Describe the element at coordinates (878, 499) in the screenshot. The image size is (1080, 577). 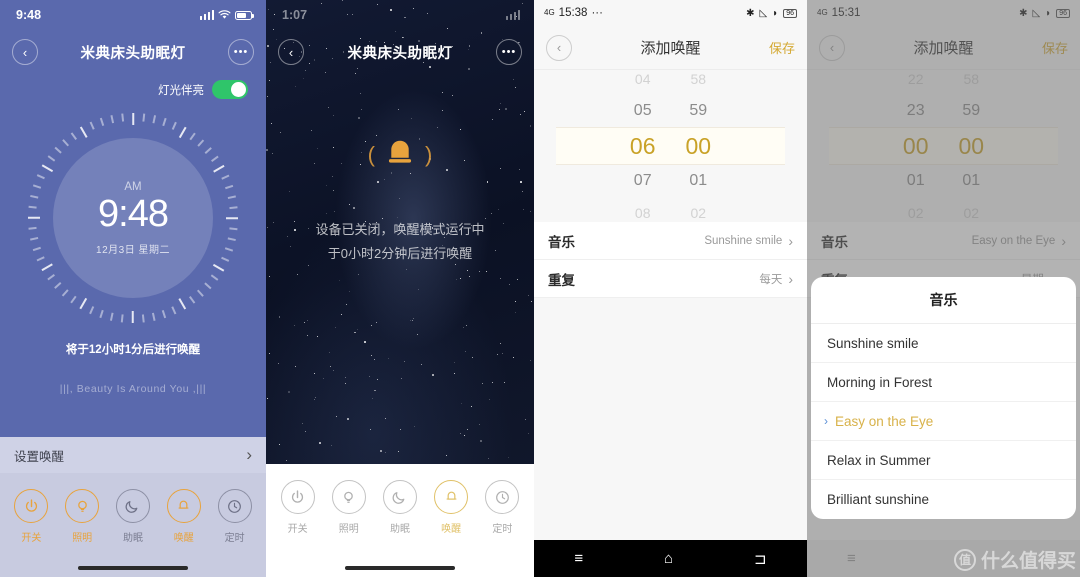
I see `music-option-label: Brilliant sunshine` at that location.